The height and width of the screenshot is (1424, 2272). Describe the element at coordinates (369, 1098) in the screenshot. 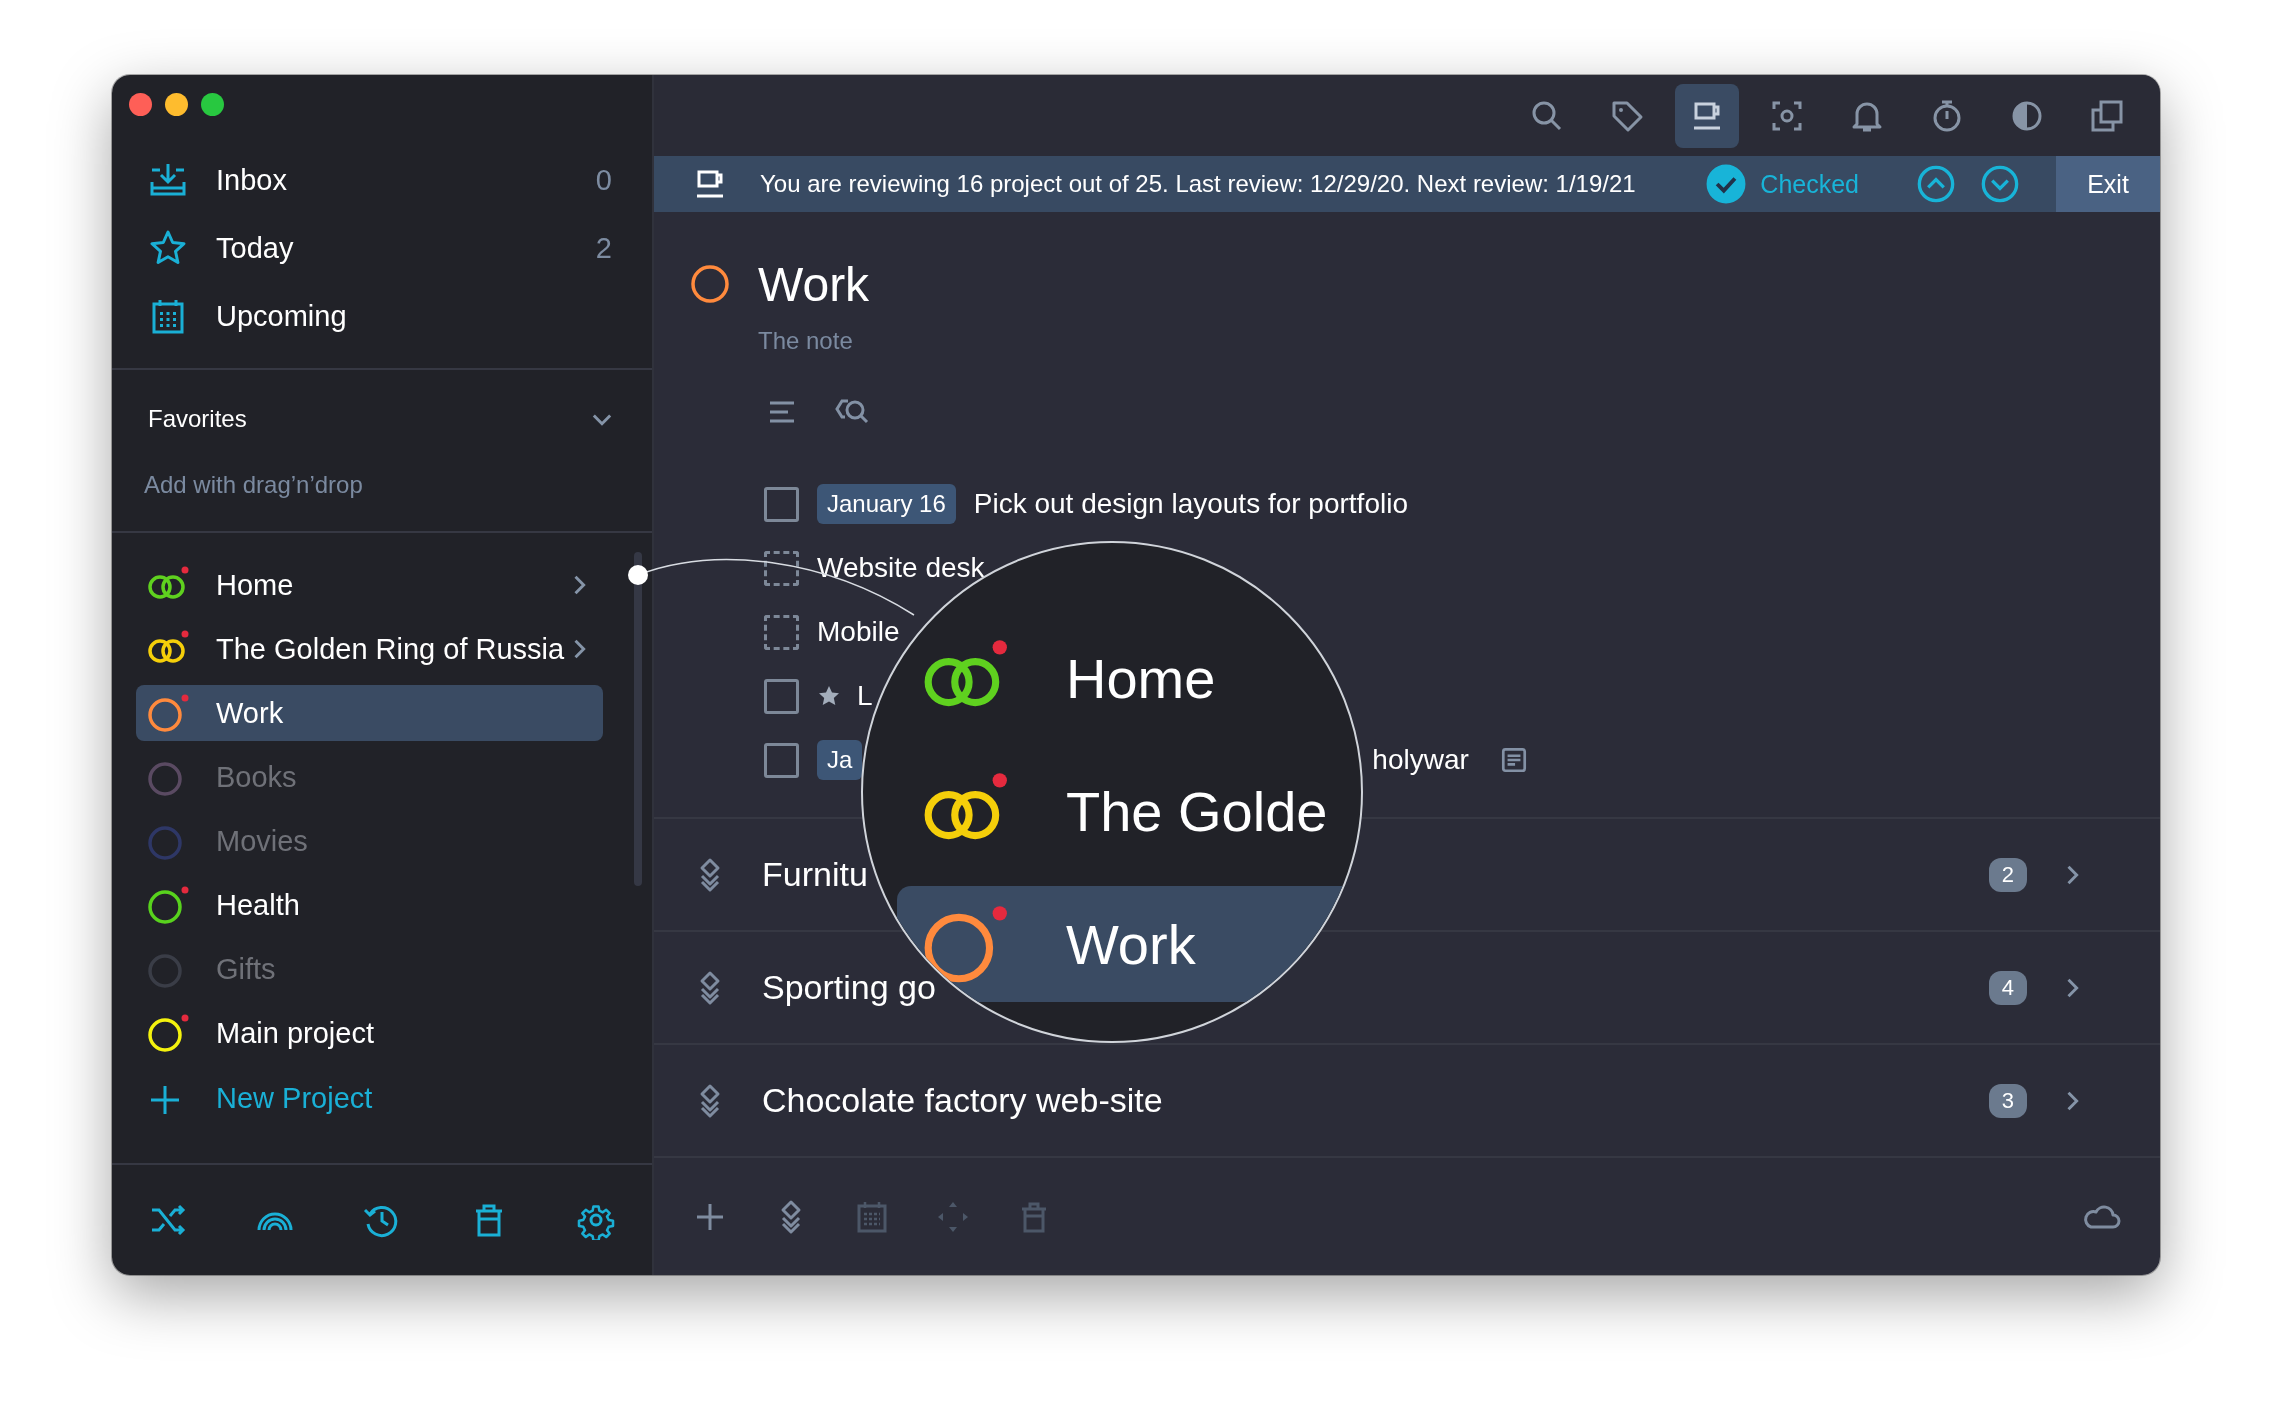

I see `new-project-button: New Project` at that location.